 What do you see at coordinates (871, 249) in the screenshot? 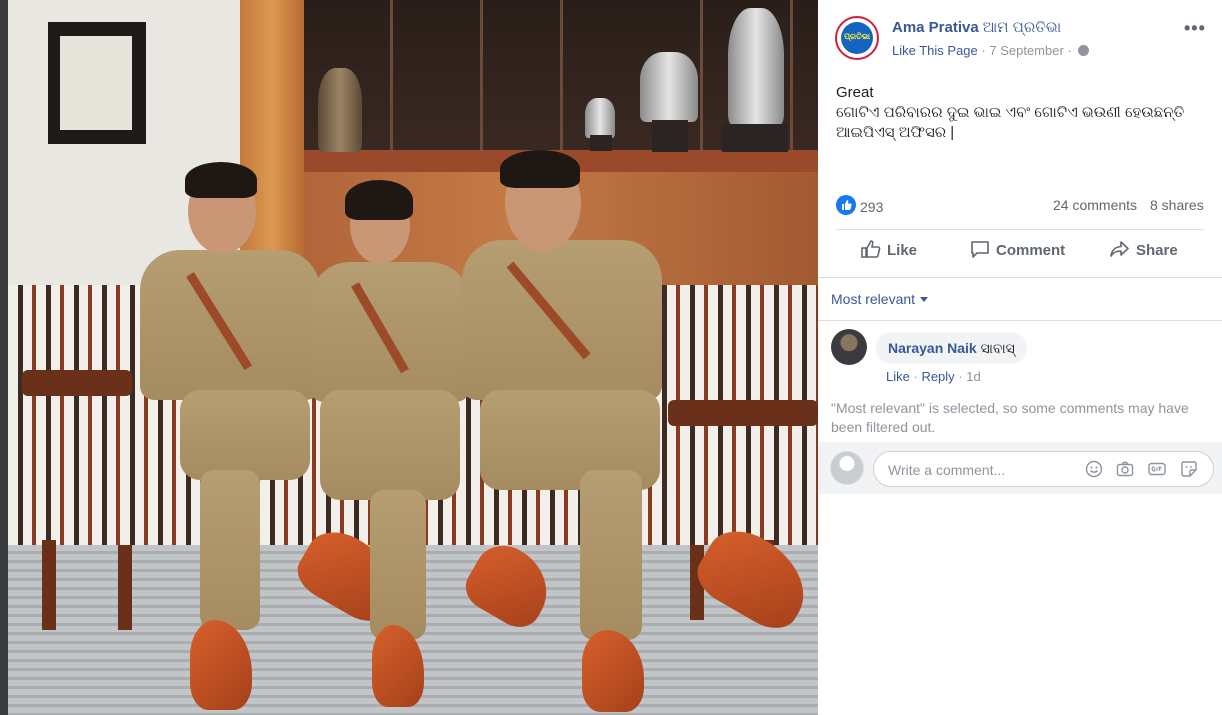
I see `thumbs-up-icon` at bounding box center [871, 249].